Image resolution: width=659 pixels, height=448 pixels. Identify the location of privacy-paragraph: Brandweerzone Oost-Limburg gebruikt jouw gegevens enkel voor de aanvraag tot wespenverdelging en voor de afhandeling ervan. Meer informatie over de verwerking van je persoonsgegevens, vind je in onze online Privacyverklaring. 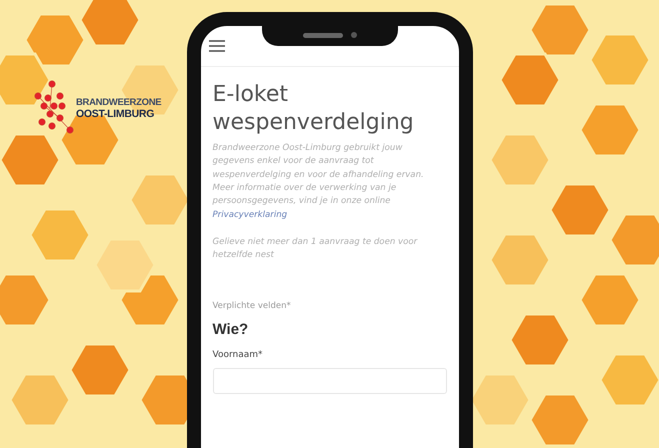
(318, 182).